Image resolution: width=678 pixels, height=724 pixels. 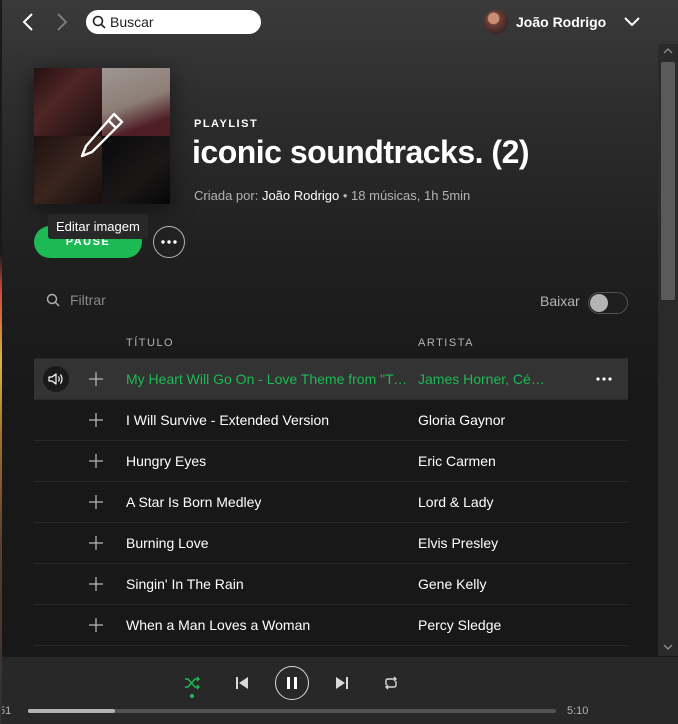 I want to click on forward-arrow-icon, so click(x=62, y=22).